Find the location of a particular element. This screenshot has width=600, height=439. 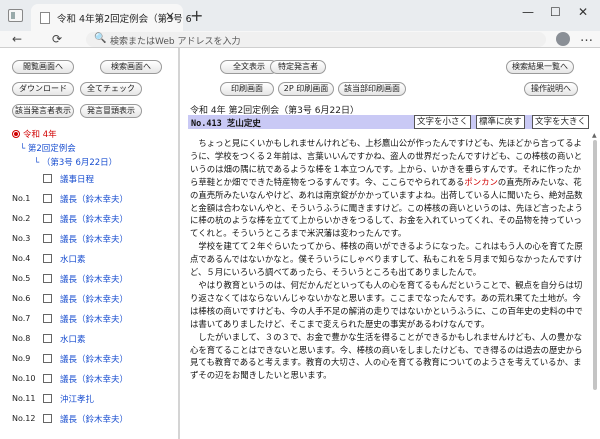

speech-row: No.12 議長（鈴木幸夫） is located at coordinates (89, 420).